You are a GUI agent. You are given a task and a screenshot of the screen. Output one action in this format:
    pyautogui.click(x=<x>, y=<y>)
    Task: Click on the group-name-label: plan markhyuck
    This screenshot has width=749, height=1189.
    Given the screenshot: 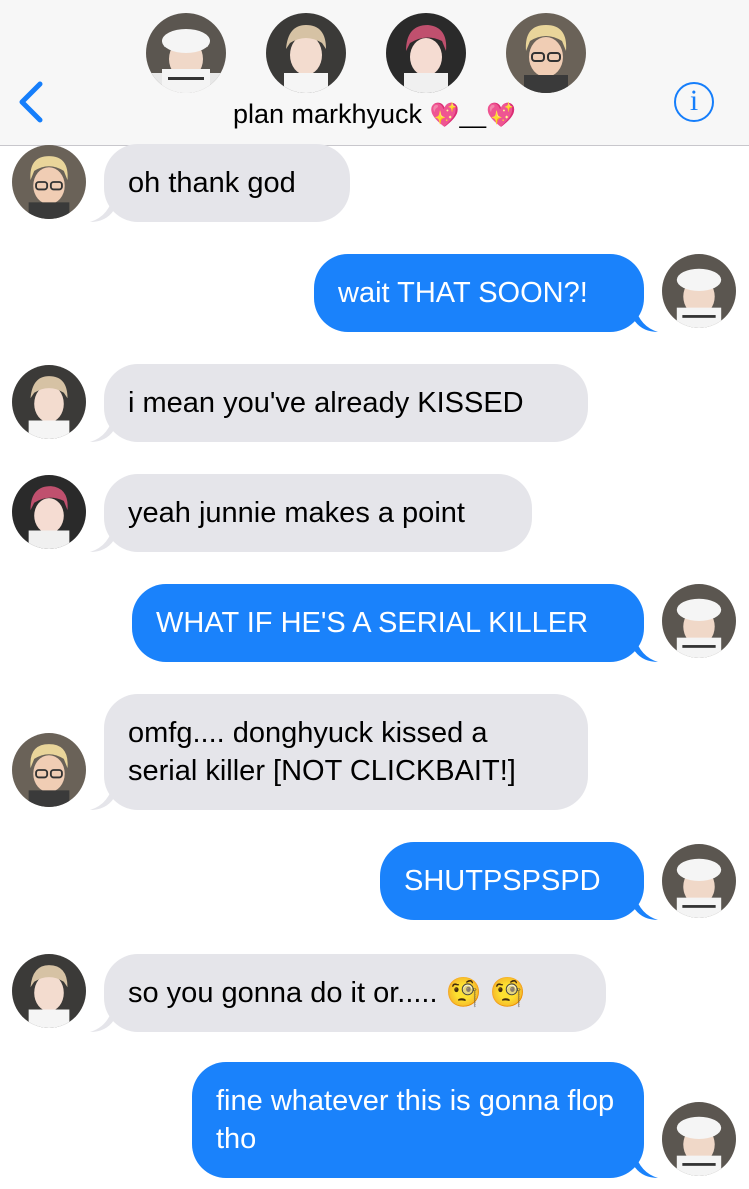 What is the action you would take?
    pyautogui.click(x=327, y=114)
    